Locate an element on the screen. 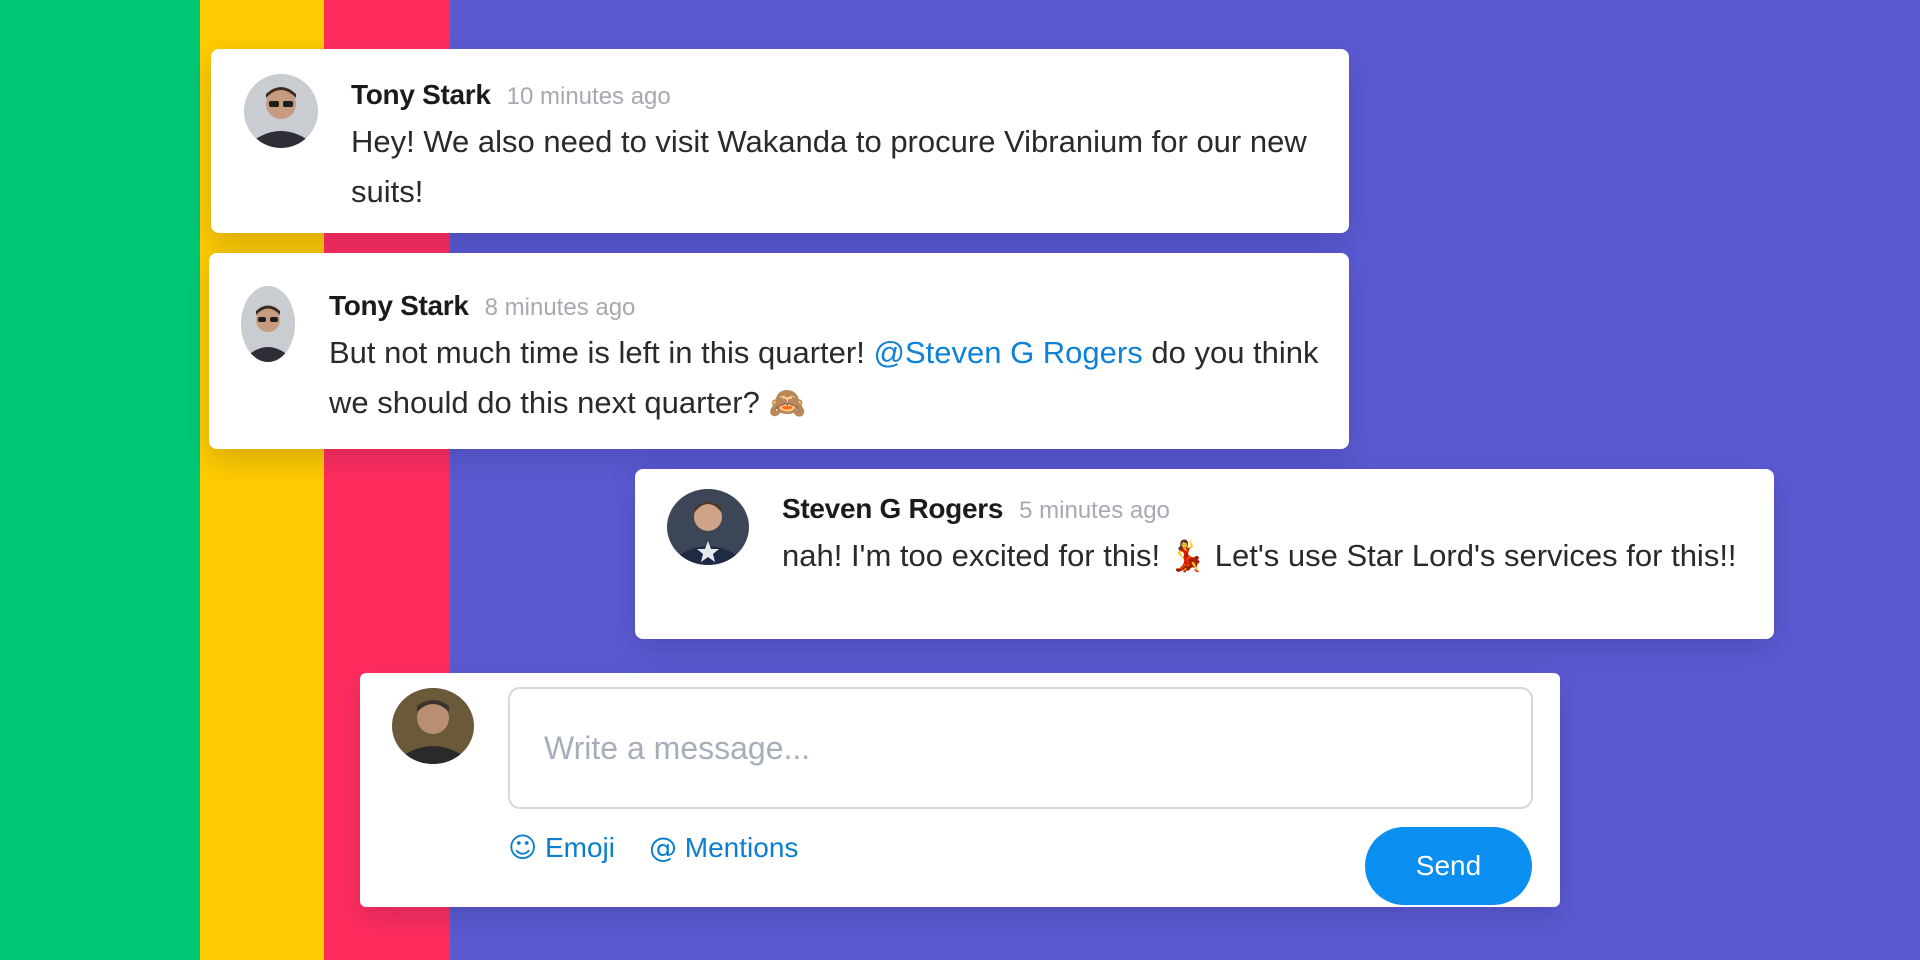  author-name: Steven G Rogers is located at coordinates (893, 508).